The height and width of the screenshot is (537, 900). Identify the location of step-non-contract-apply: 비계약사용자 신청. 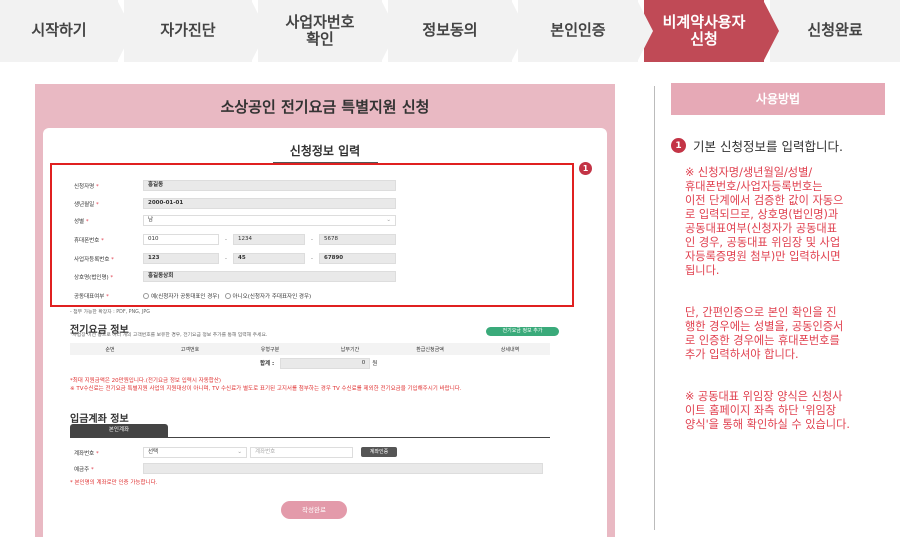
(711, 31).